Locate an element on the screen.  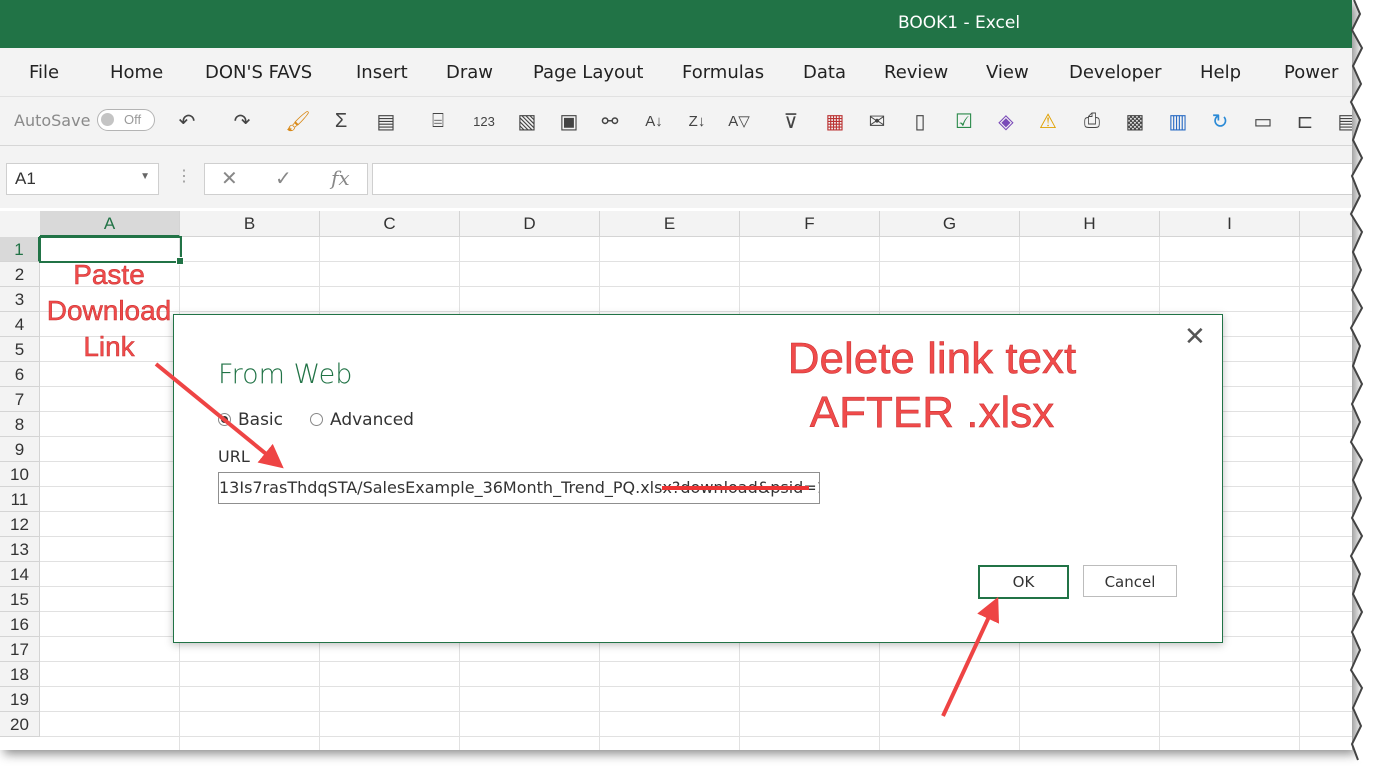
autosum-icon: Σ is located at coordinates (341, 121).